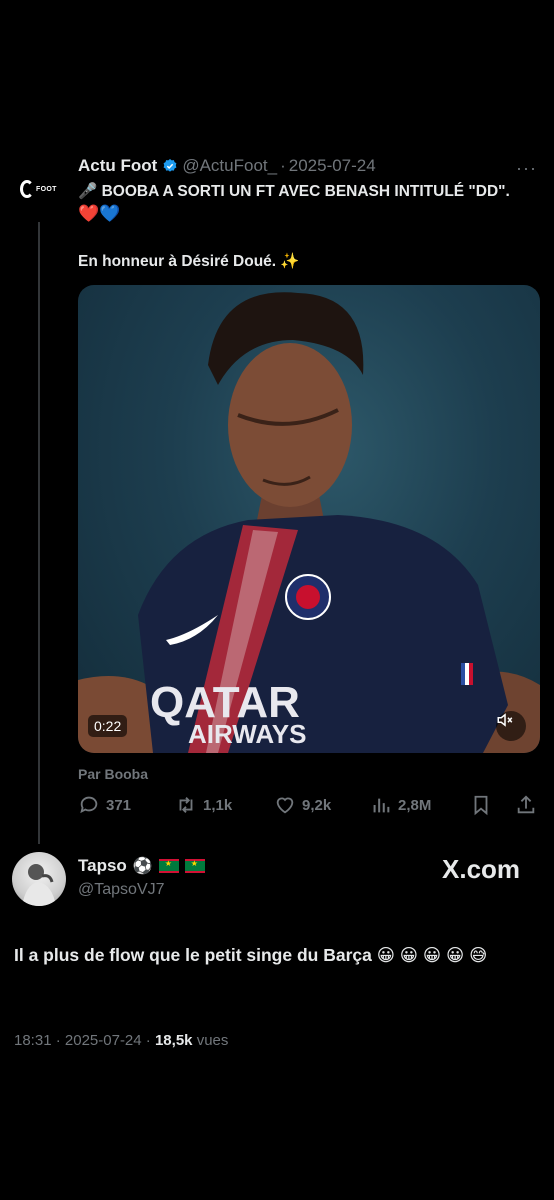  What do you see at coordinates (317, 805) in the screenshot?
I see `like-count: 9,2k` at bounding box center [317, 805].